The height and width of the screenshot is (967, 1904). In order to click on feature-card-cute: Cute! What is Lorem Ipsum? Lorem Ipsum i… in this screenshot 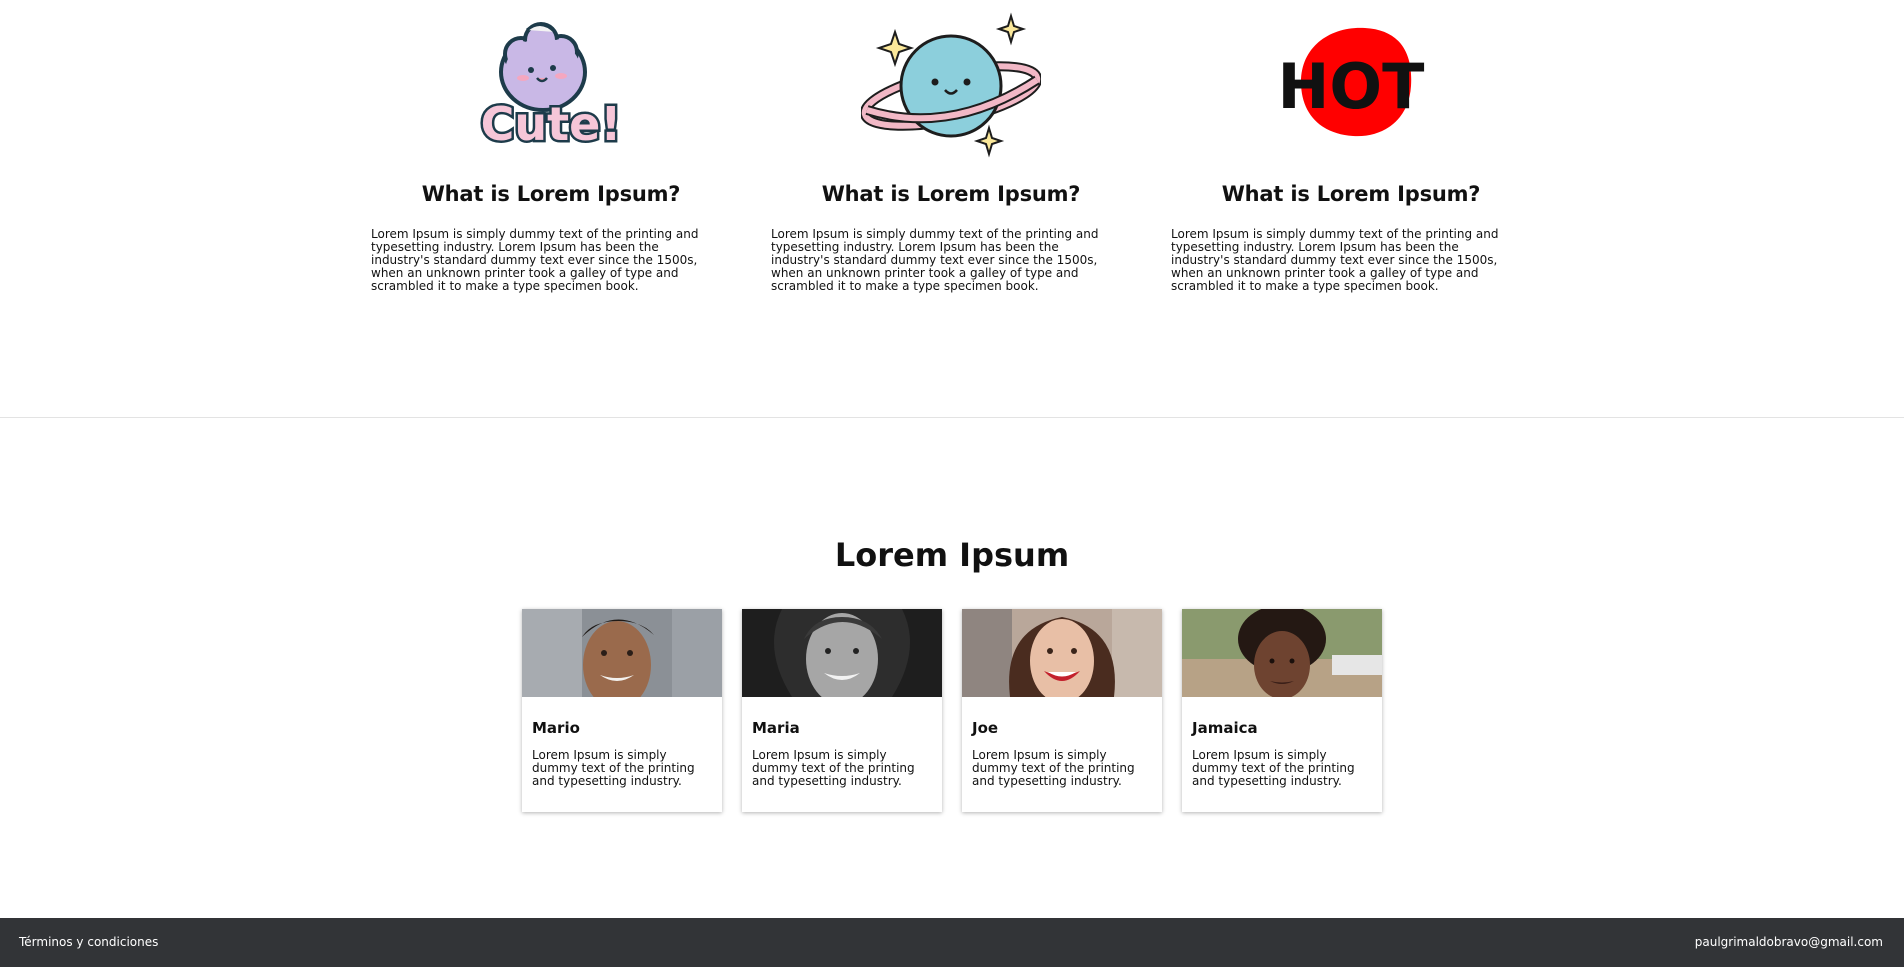, I will do `click(551, 146)`.